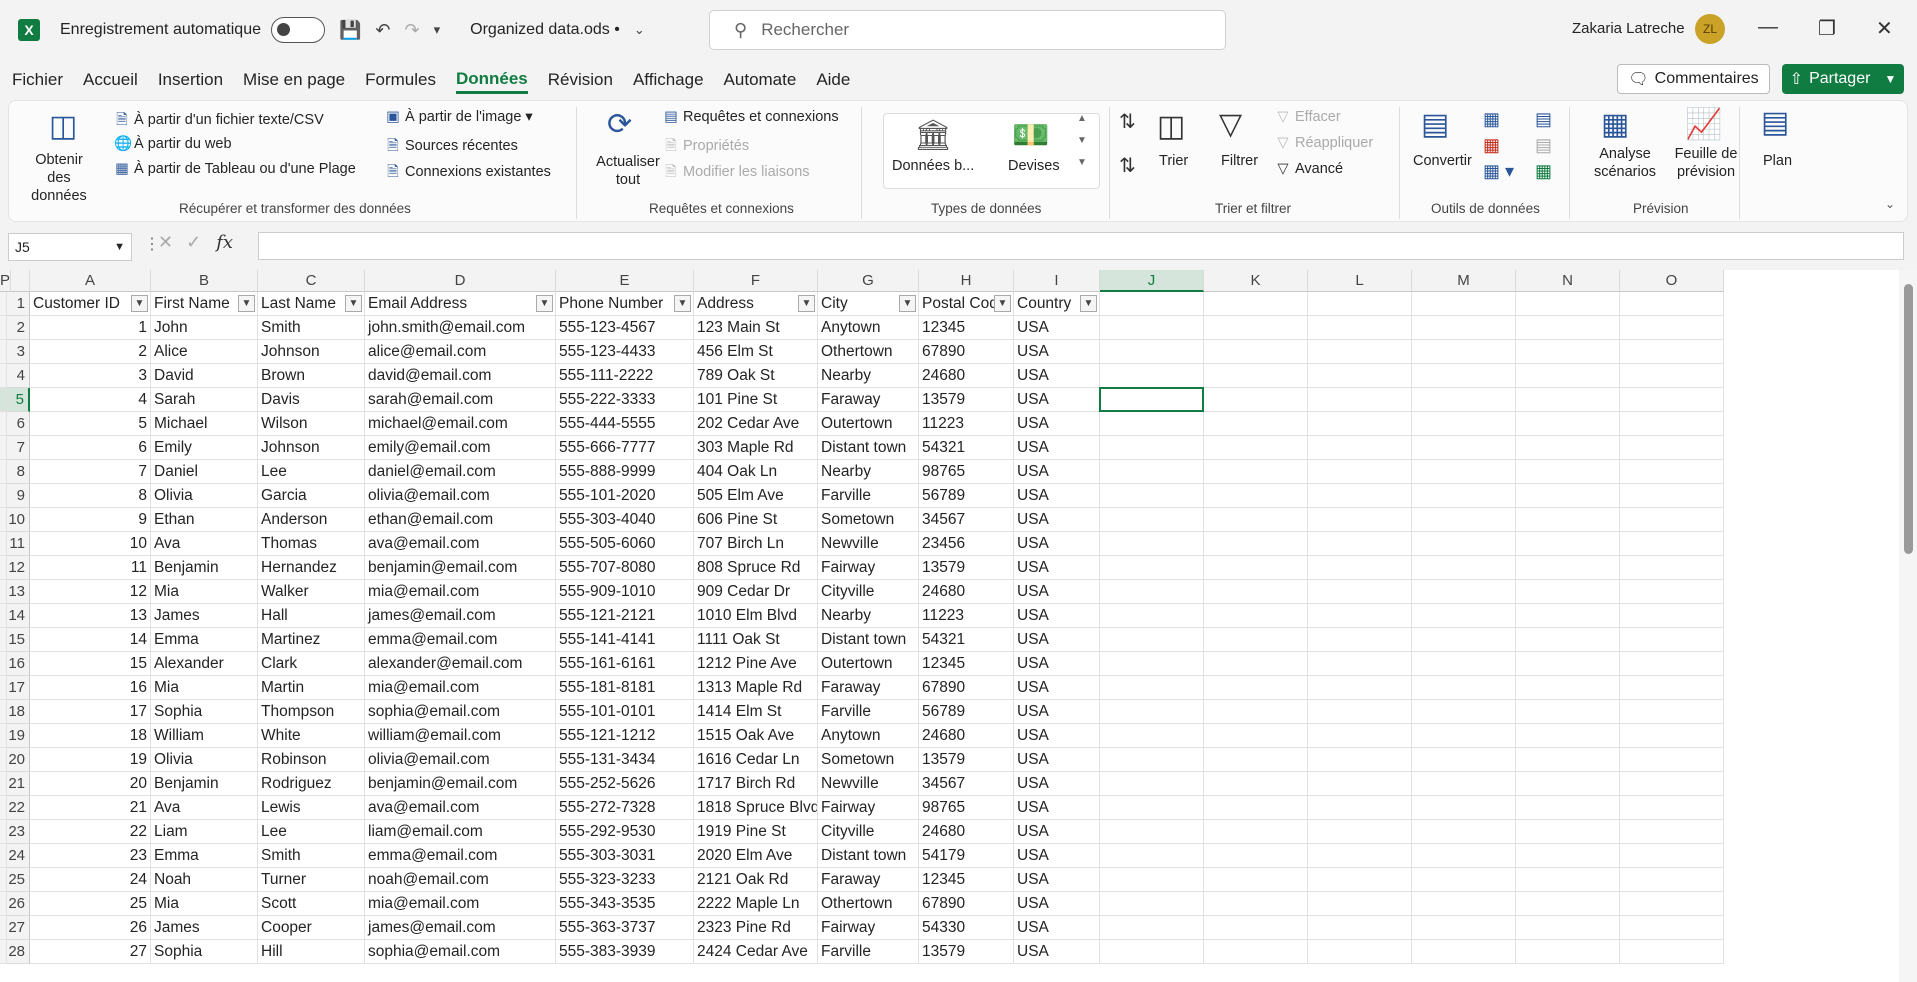  I want to click on table-cell: 8, so click(90, 496).